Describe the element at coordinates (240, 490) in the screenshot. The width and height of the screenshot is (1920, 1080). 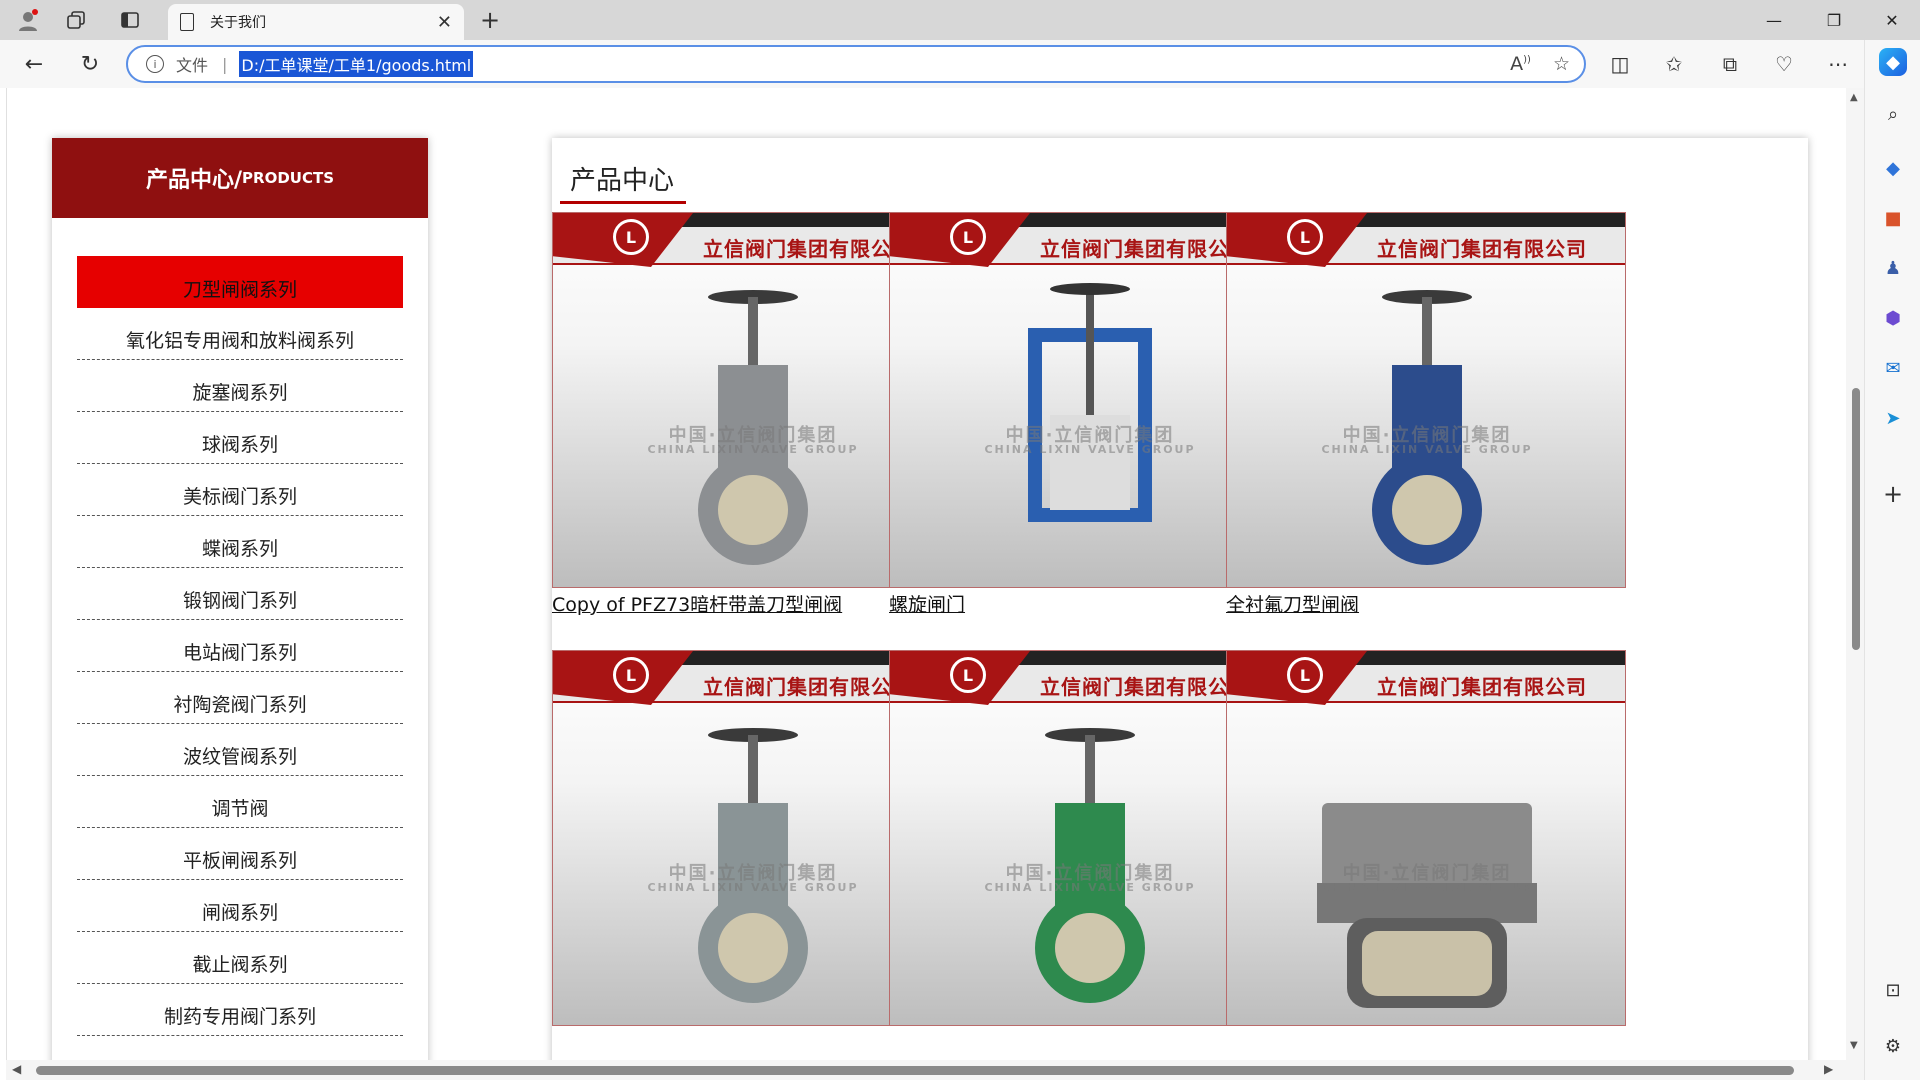
I see `category-item: 美标阀门系列` at that location.